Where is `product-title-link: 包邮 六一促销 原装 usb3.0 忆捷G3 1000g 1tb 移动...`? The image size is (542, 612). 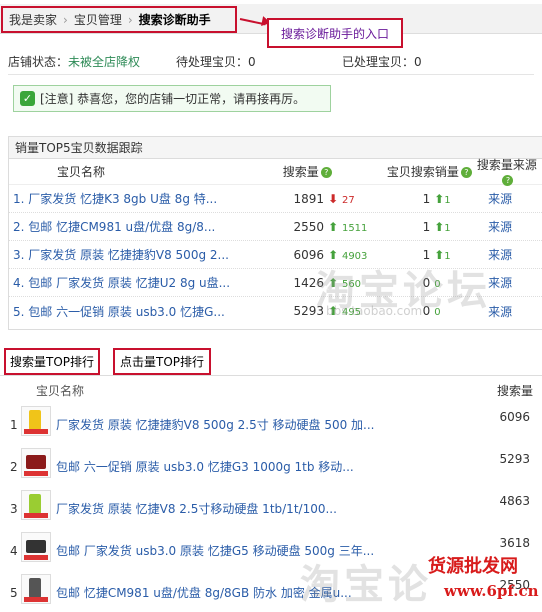 product-title-link: 包邮 六一促销 原装 usb3.0 忆捷G3 1000g 1tb 移动... is located at coordinates (205, 466).